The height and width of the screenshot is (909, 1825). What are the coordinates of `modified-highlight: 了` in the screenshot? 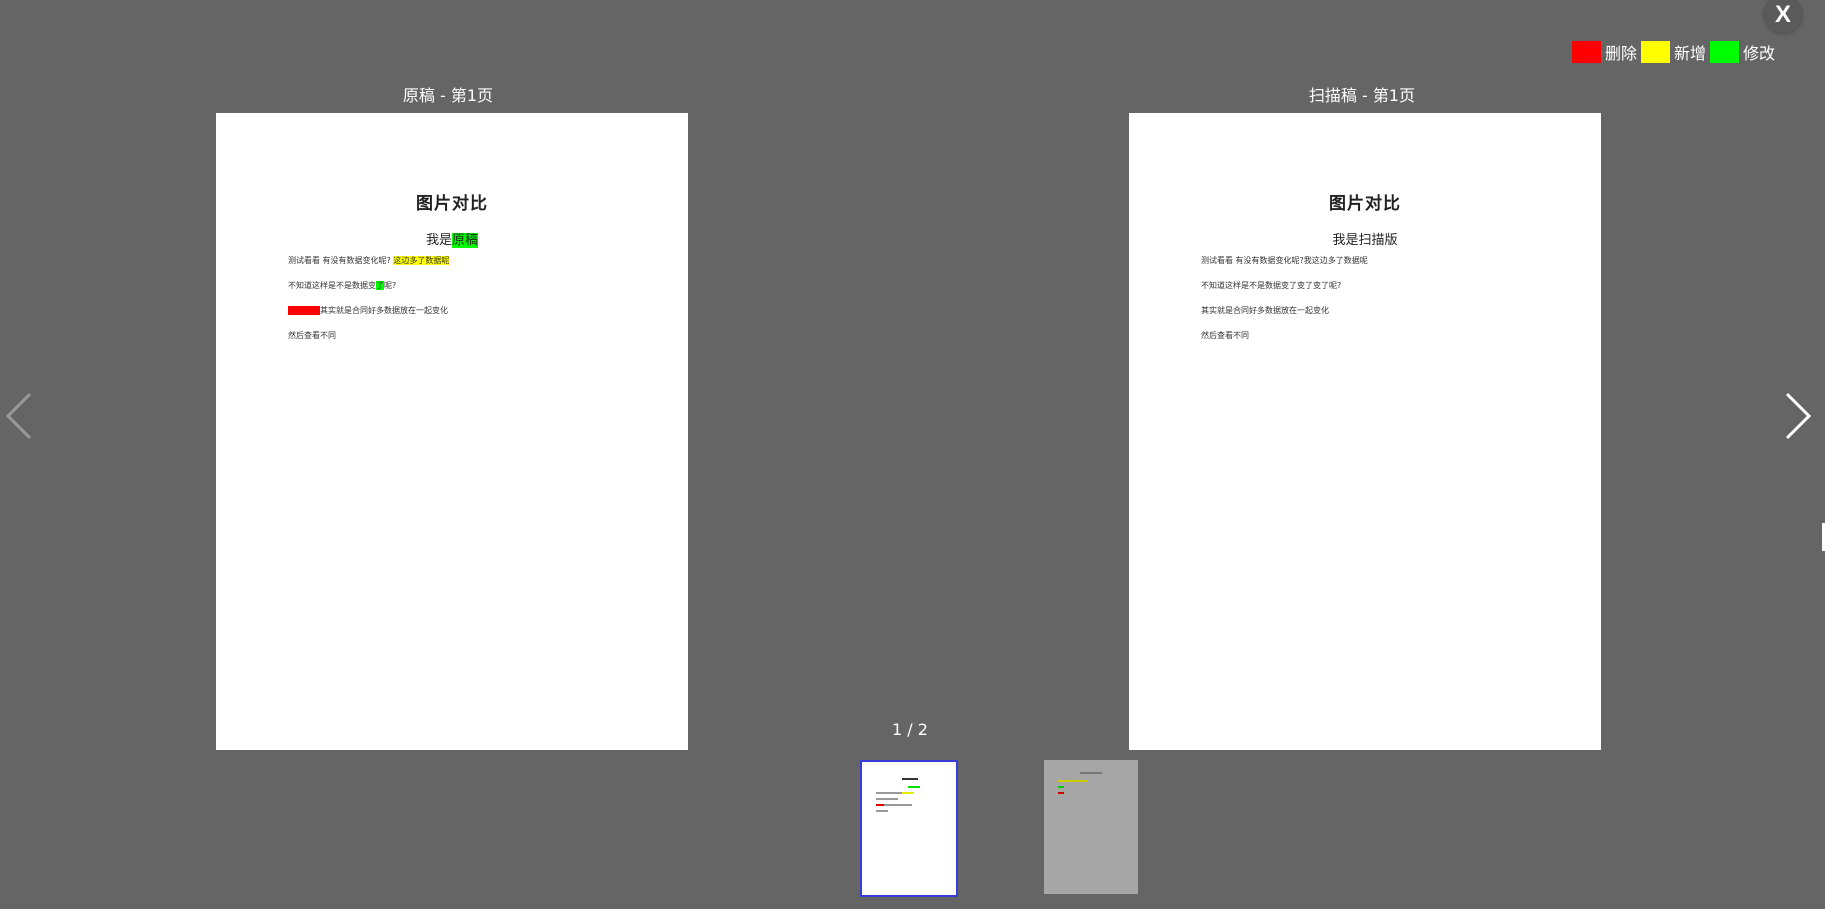 It's located at (380, 285).